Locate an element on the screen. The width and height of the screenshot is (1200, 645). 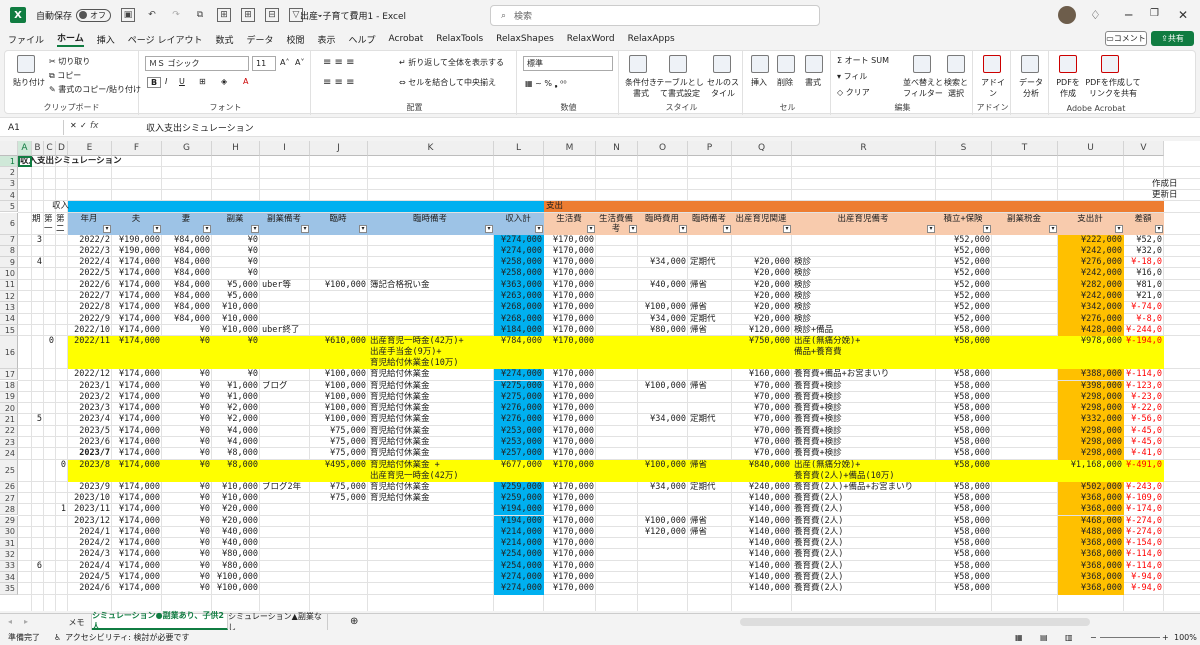
number-format-select: 標準 is located at coordinates (568, 63).